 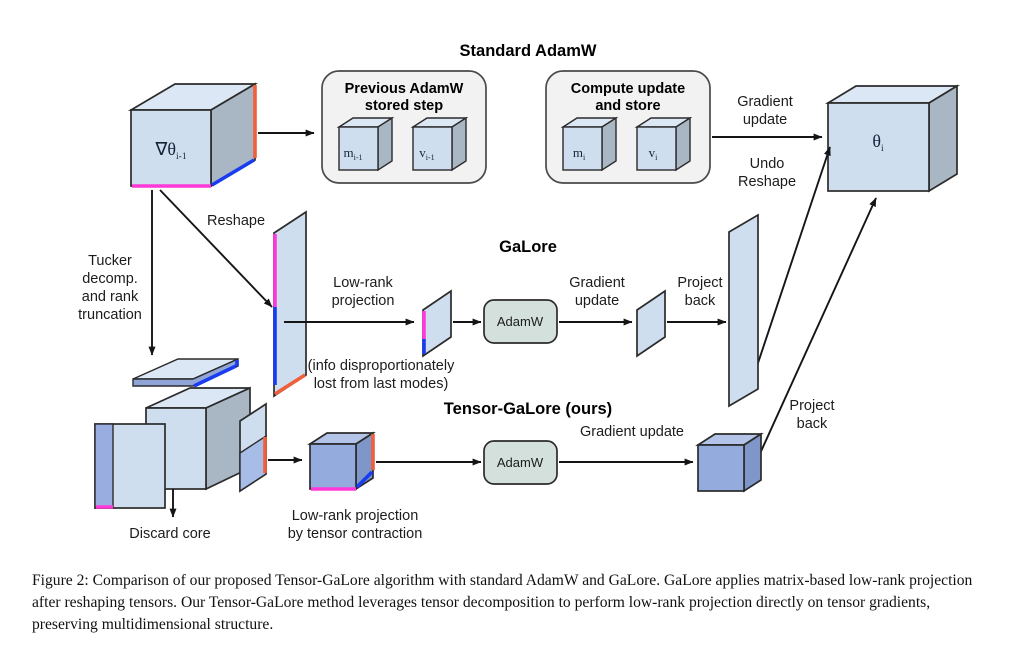 I want to click on gradient-tensor-cube: ∇θi-1, so click(x=193, y=135).